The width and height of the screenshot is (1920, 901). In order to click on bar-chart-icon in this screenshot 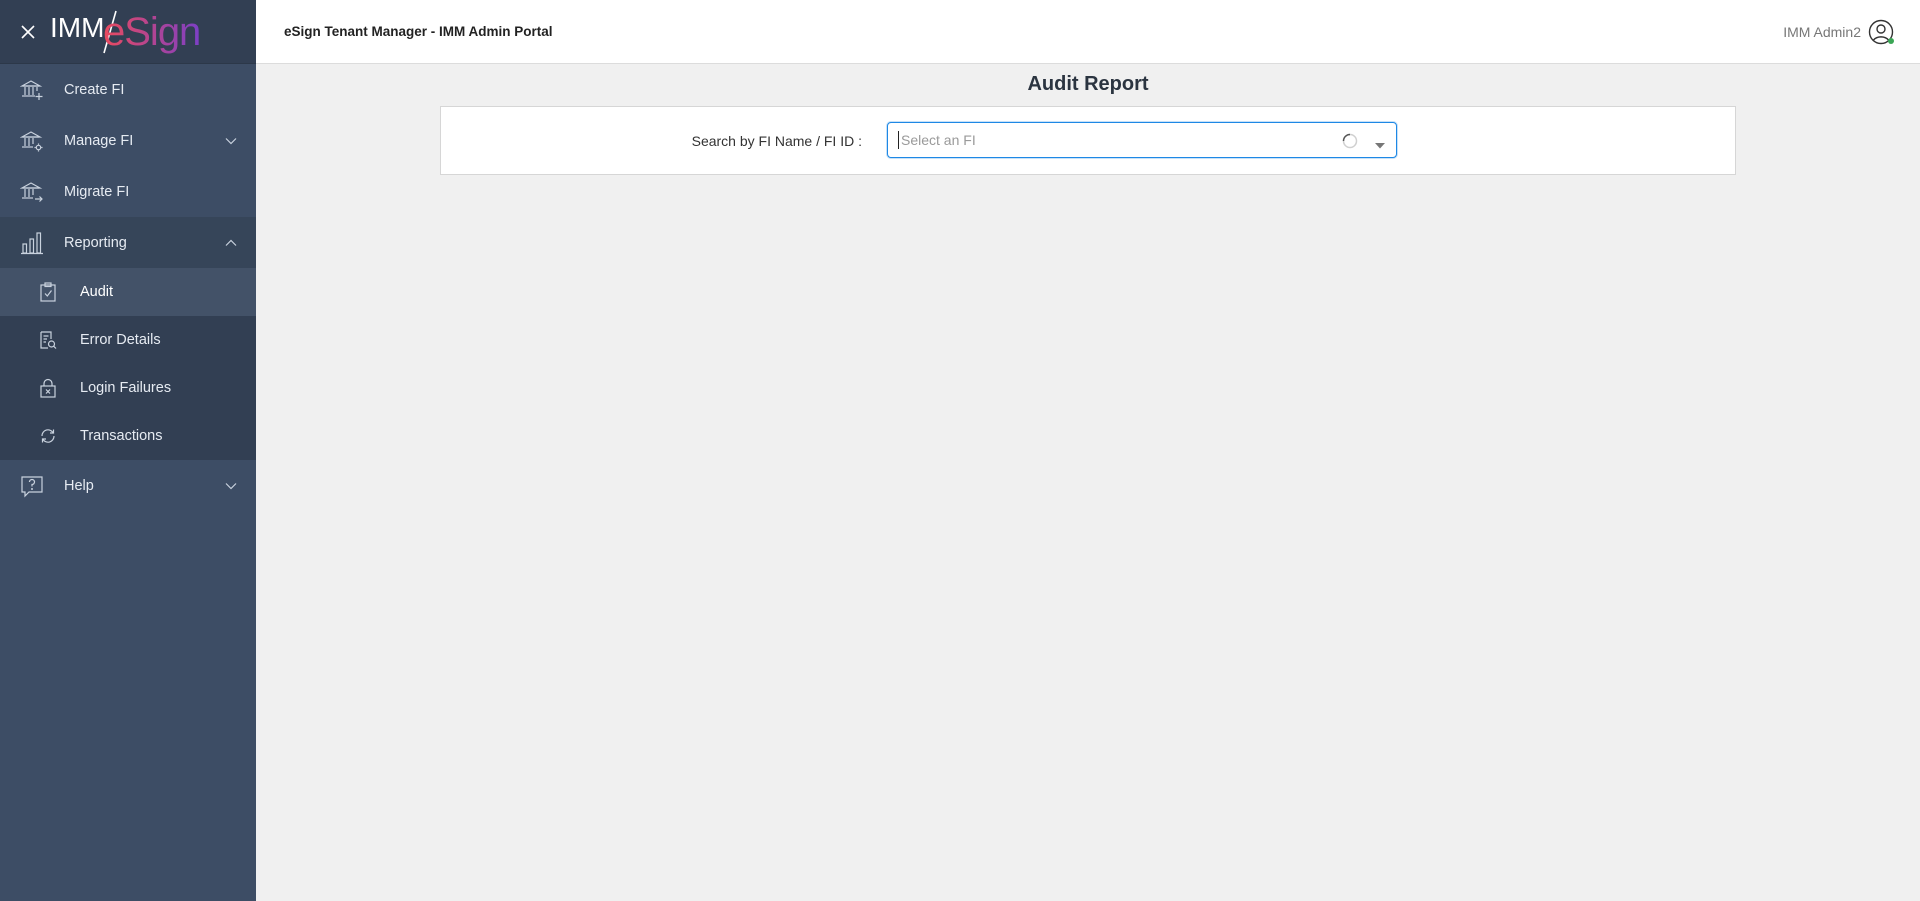, I will do `click(32, 243)`.